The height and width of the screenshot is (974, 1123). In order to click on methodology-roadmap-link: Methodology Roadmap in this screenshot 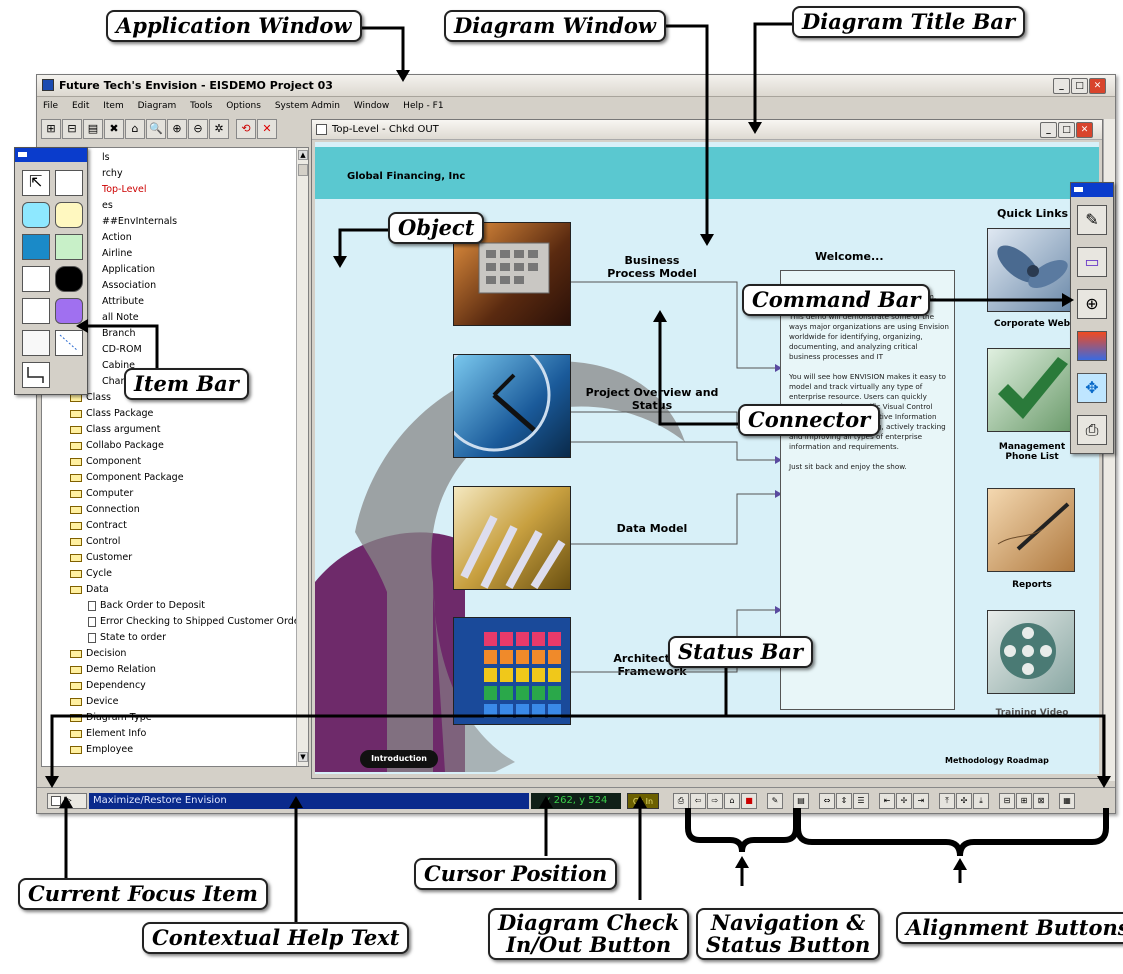, I will do `click(997, 760)`.